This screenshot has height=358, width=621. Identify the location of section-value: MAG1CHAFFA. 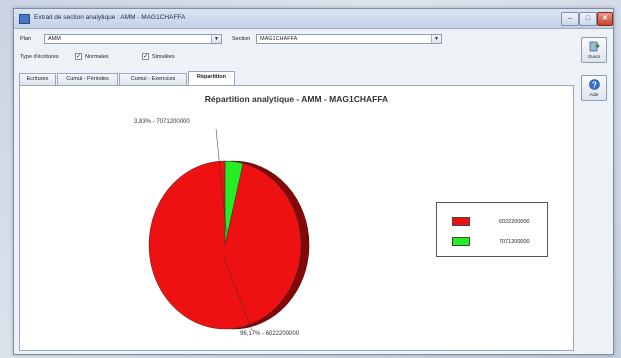
(279, 39).